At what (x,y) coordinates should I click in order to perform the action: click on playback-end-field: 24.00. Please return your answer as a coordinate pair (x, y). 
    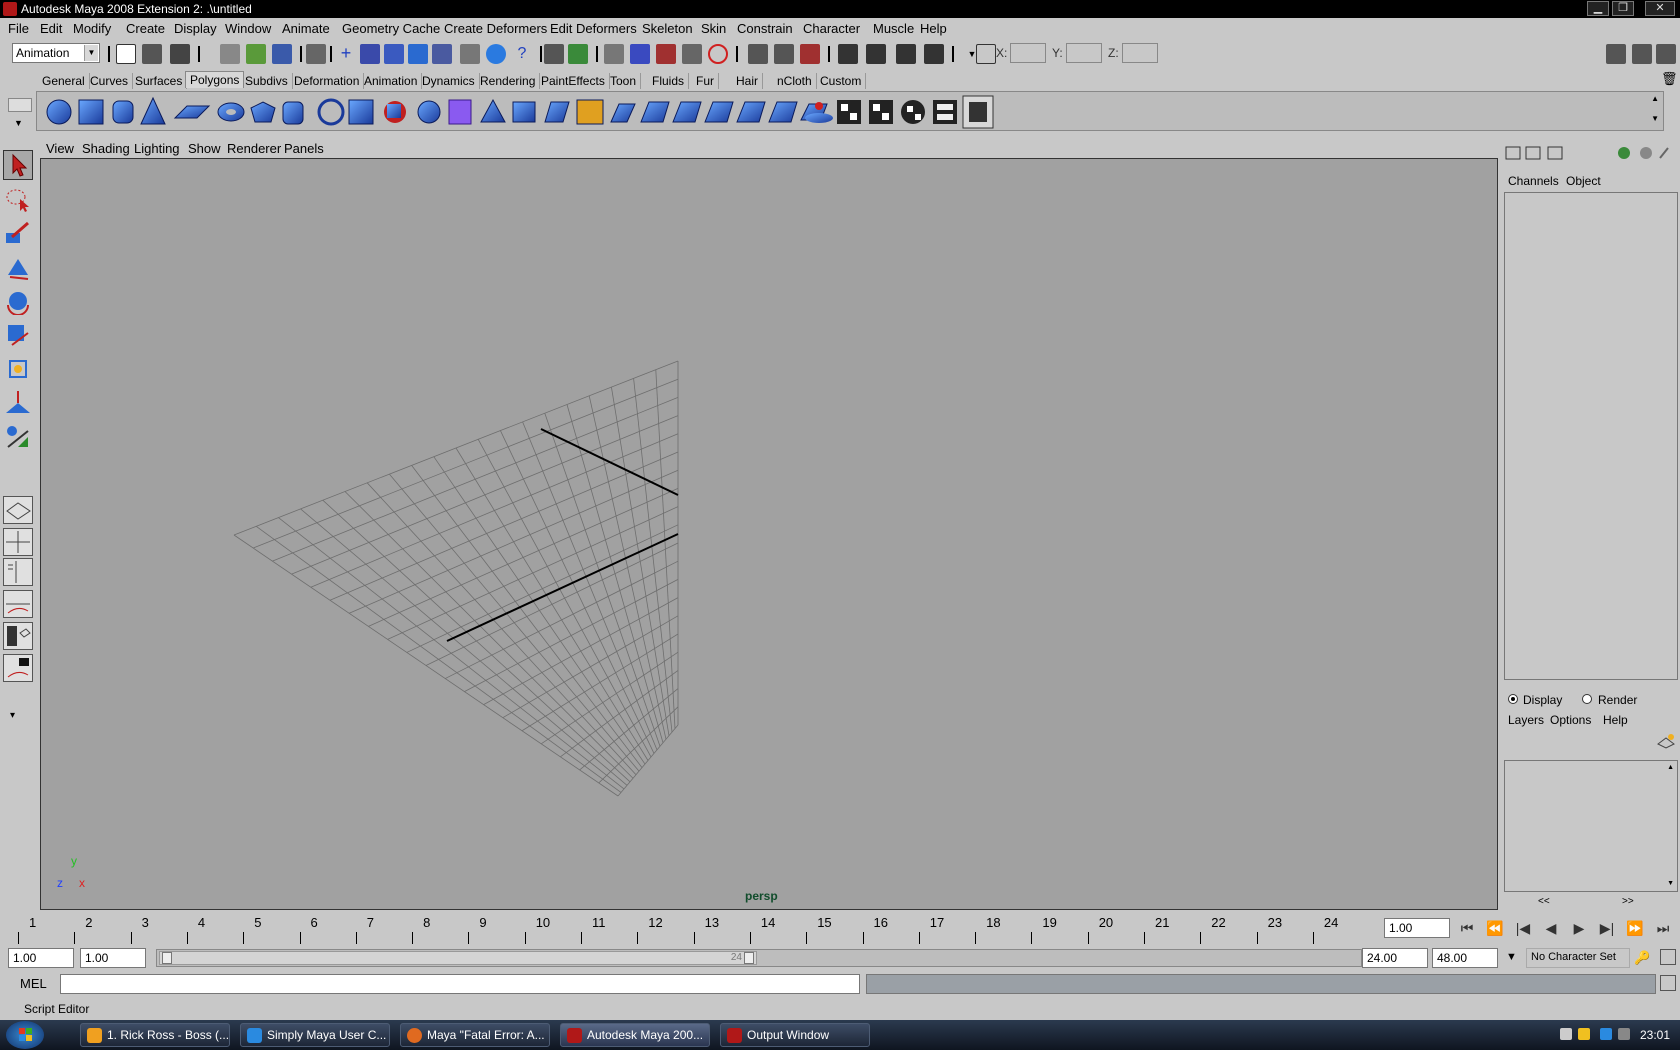
    Looking at the image, I should click on (1395, 958).